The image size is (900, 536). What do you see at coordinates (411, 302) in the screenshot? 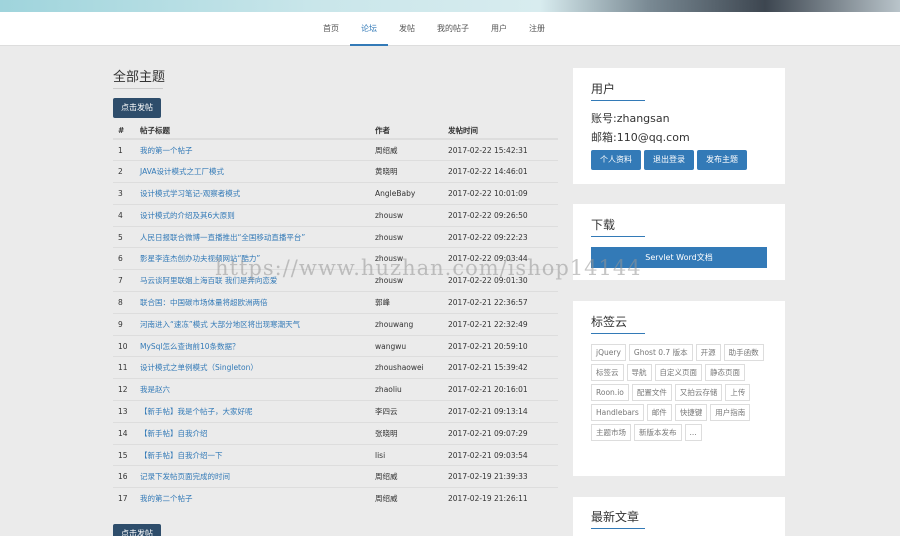
I see `row-author: 郭峰` at bounding box center [411, 302].